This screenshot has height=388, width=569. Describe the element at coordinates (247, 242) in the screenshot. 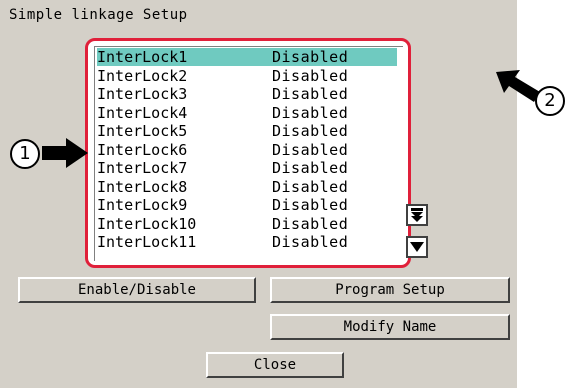

I see `list-item: InterLock11 Disabled` at that location.